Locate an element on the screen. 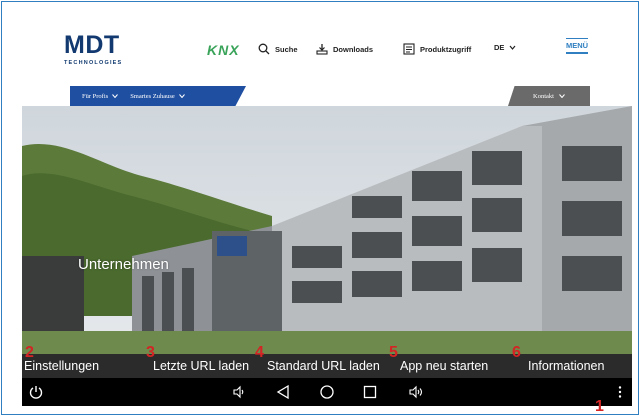 The image size is (642, 418). downloads-link: Downloads is located at coordinates (344, 49).